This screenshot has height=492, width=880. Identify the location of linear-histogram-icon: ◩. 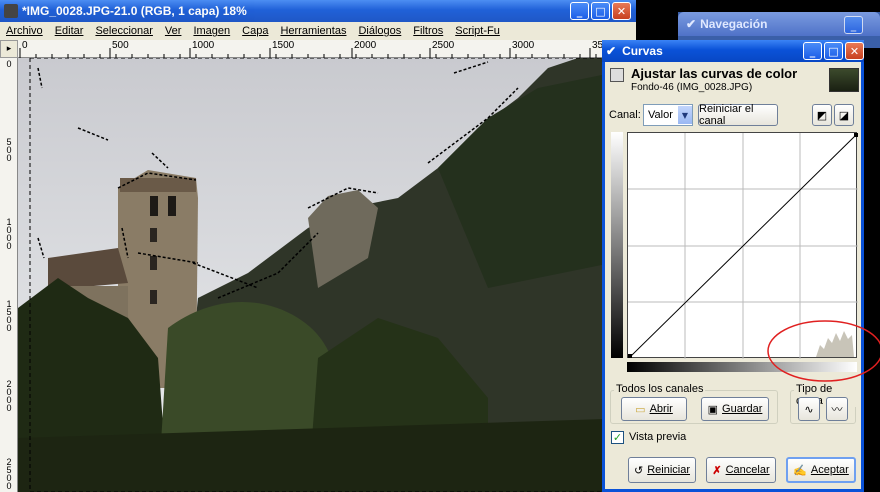
(822, 115).